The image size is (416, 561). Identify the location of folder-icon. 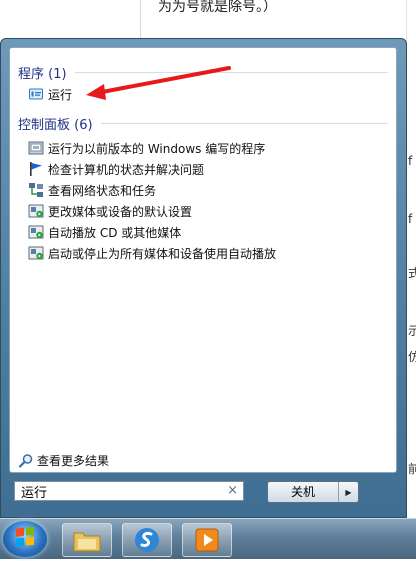
(87, 542).